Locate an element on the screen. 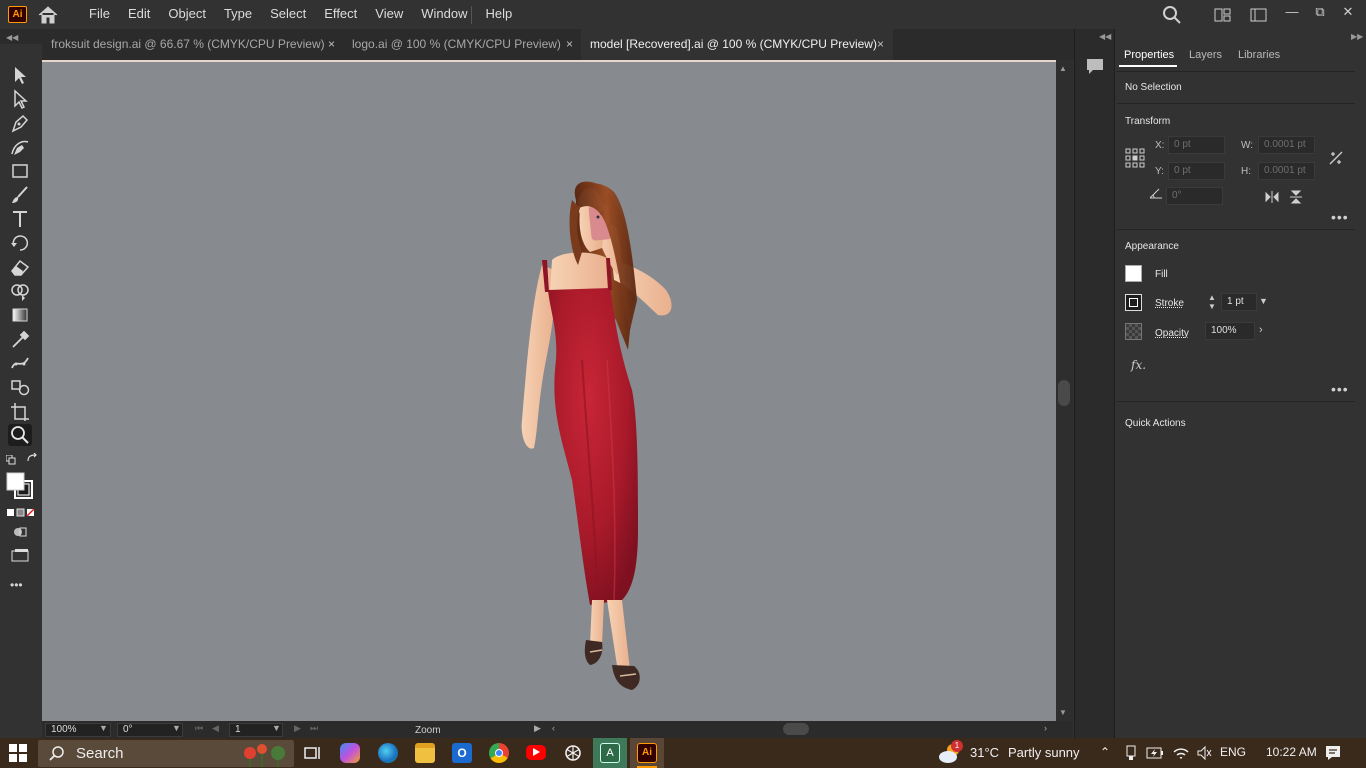  stroke-weight-input: 1 pt is located at coordinates (1239, 302).